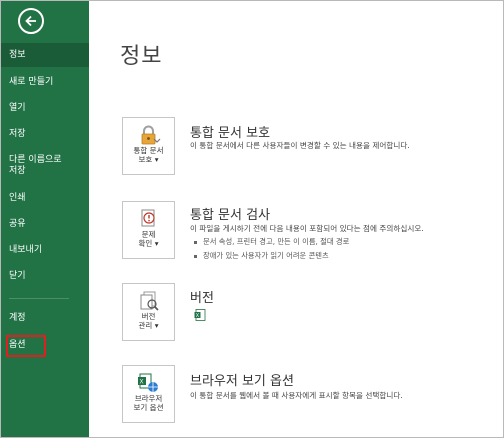 This screenshot has height=438, width=504. What do you see at coordinates (45, 276) in the screenshot?
I see `sidebar-item-close: 닫기` at bounding box center [45, 276].